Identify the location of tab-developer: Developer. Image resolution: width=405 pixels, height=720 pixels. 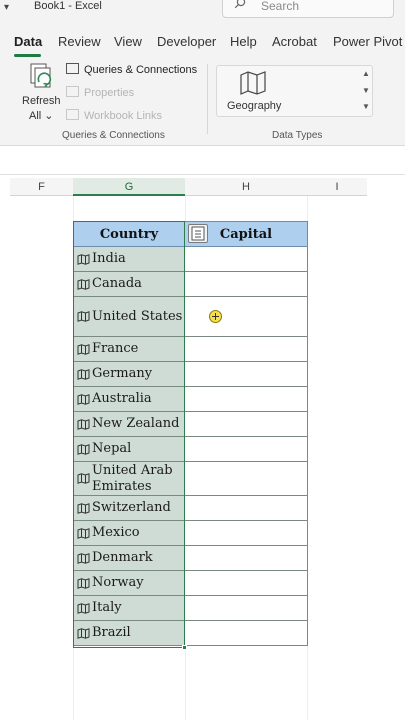
(186, 41).